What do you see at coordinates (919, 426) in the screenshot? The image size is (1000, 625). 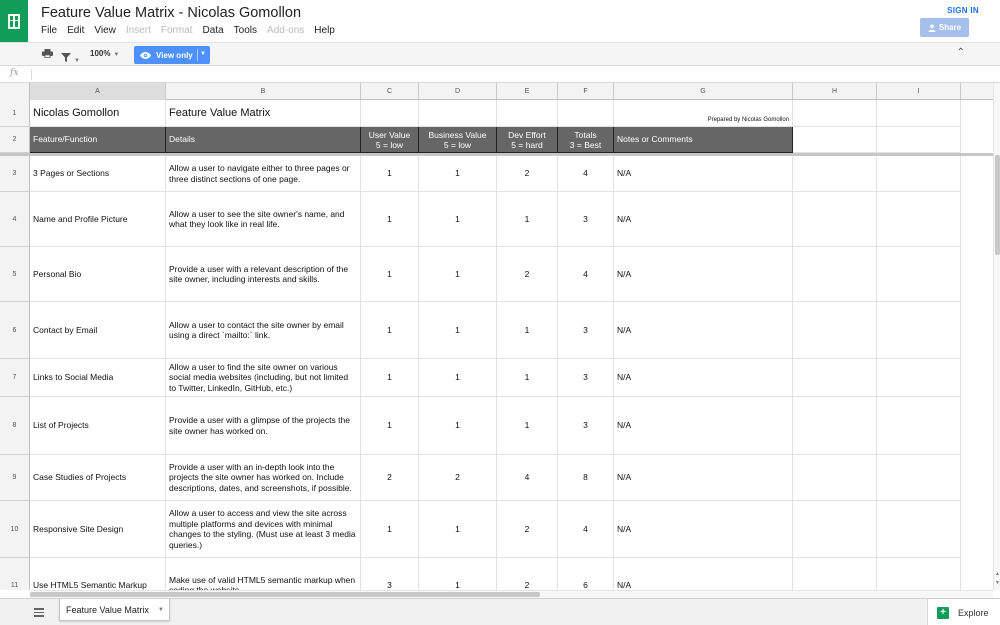 I see `cell-i8` at bounding box center [919, 426].